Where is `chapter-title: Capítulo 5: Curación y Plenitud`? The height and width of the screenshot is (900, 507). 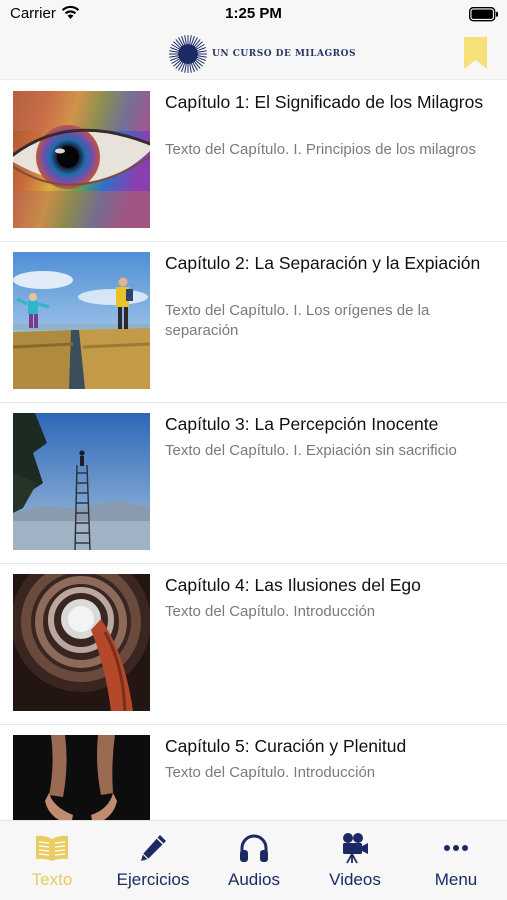
chapter-title: Capítulo 5: Curación y Plenitud is located at coordinates (286, 746).